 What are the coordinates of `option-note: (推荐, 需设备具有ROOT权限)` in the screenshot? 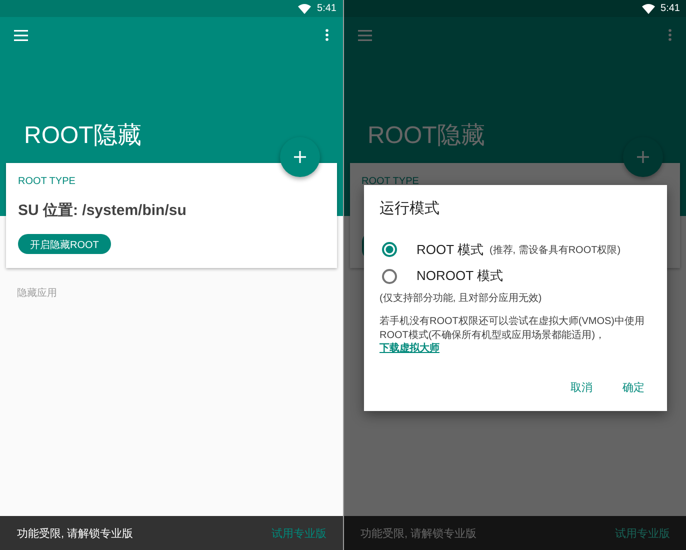 It's located at (555, 250).